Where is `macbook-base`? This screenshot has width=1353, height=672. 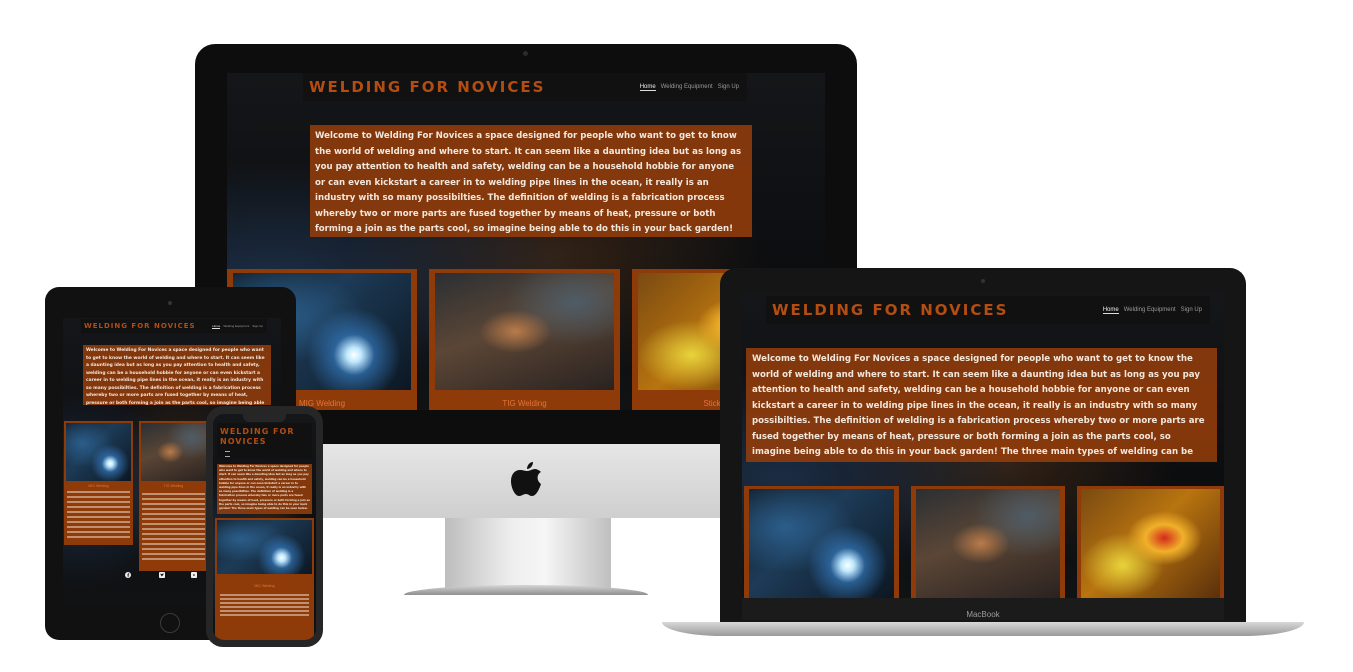 macbook-base is located at coordinates (983, 629).